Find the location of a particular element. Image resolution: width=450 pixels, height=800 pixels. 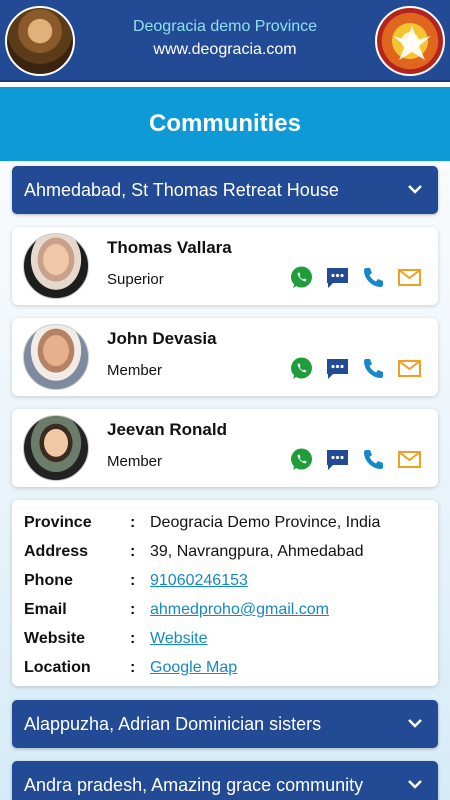

email-label: Email is located at coordinates (45, 609).